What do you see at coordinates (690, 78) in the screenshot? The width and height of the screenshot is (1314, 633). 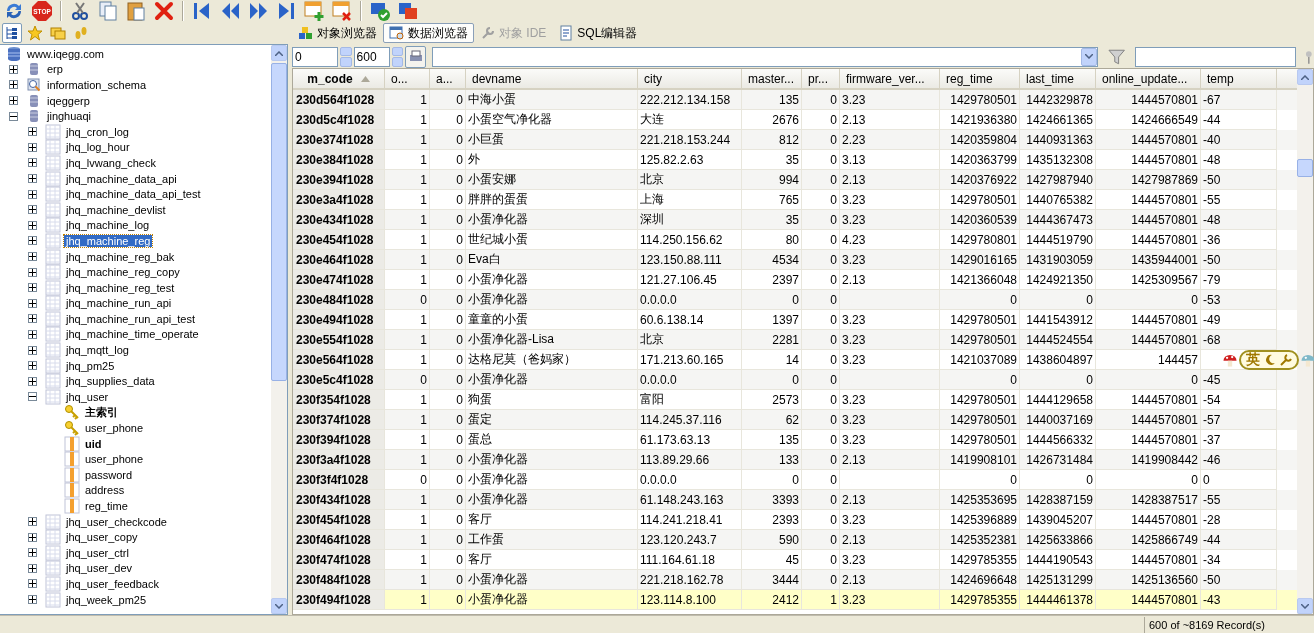 I see `column-header: city` at bounding box center [690, 78].